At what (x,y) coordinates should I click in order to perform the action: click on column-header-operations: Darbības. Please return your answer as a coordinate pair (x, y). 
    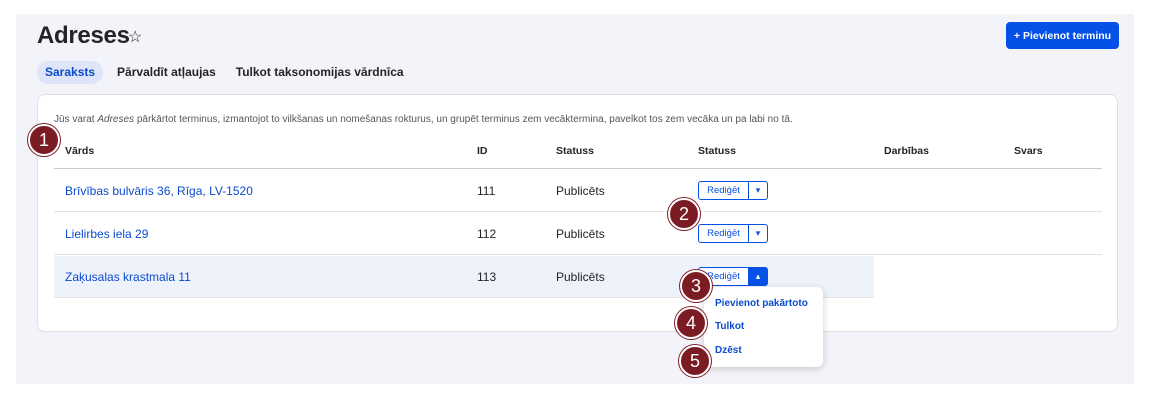
    Looking at the image, I should click on (906, 151).